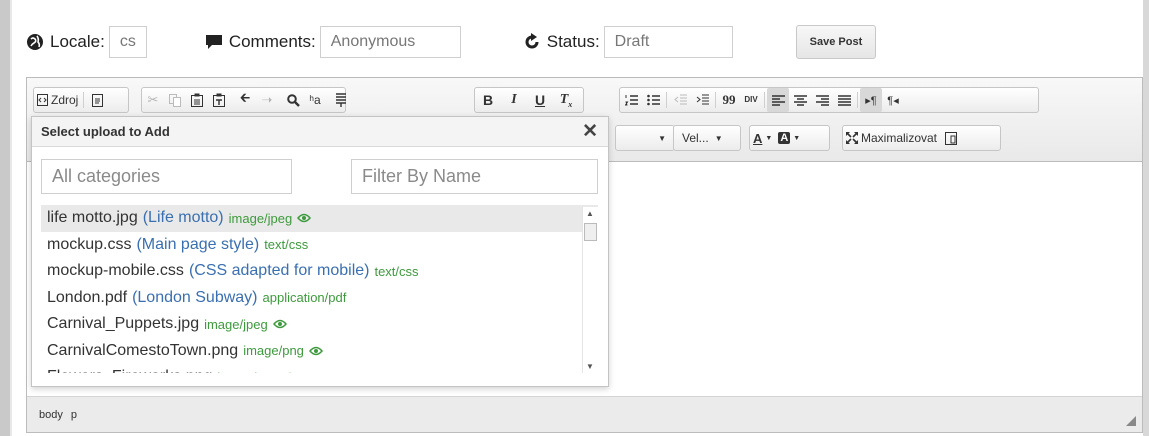 This screenshot has width=1149, height=436. I want to click on list-scrollbar: ▲ ▼, so click(590, 290).